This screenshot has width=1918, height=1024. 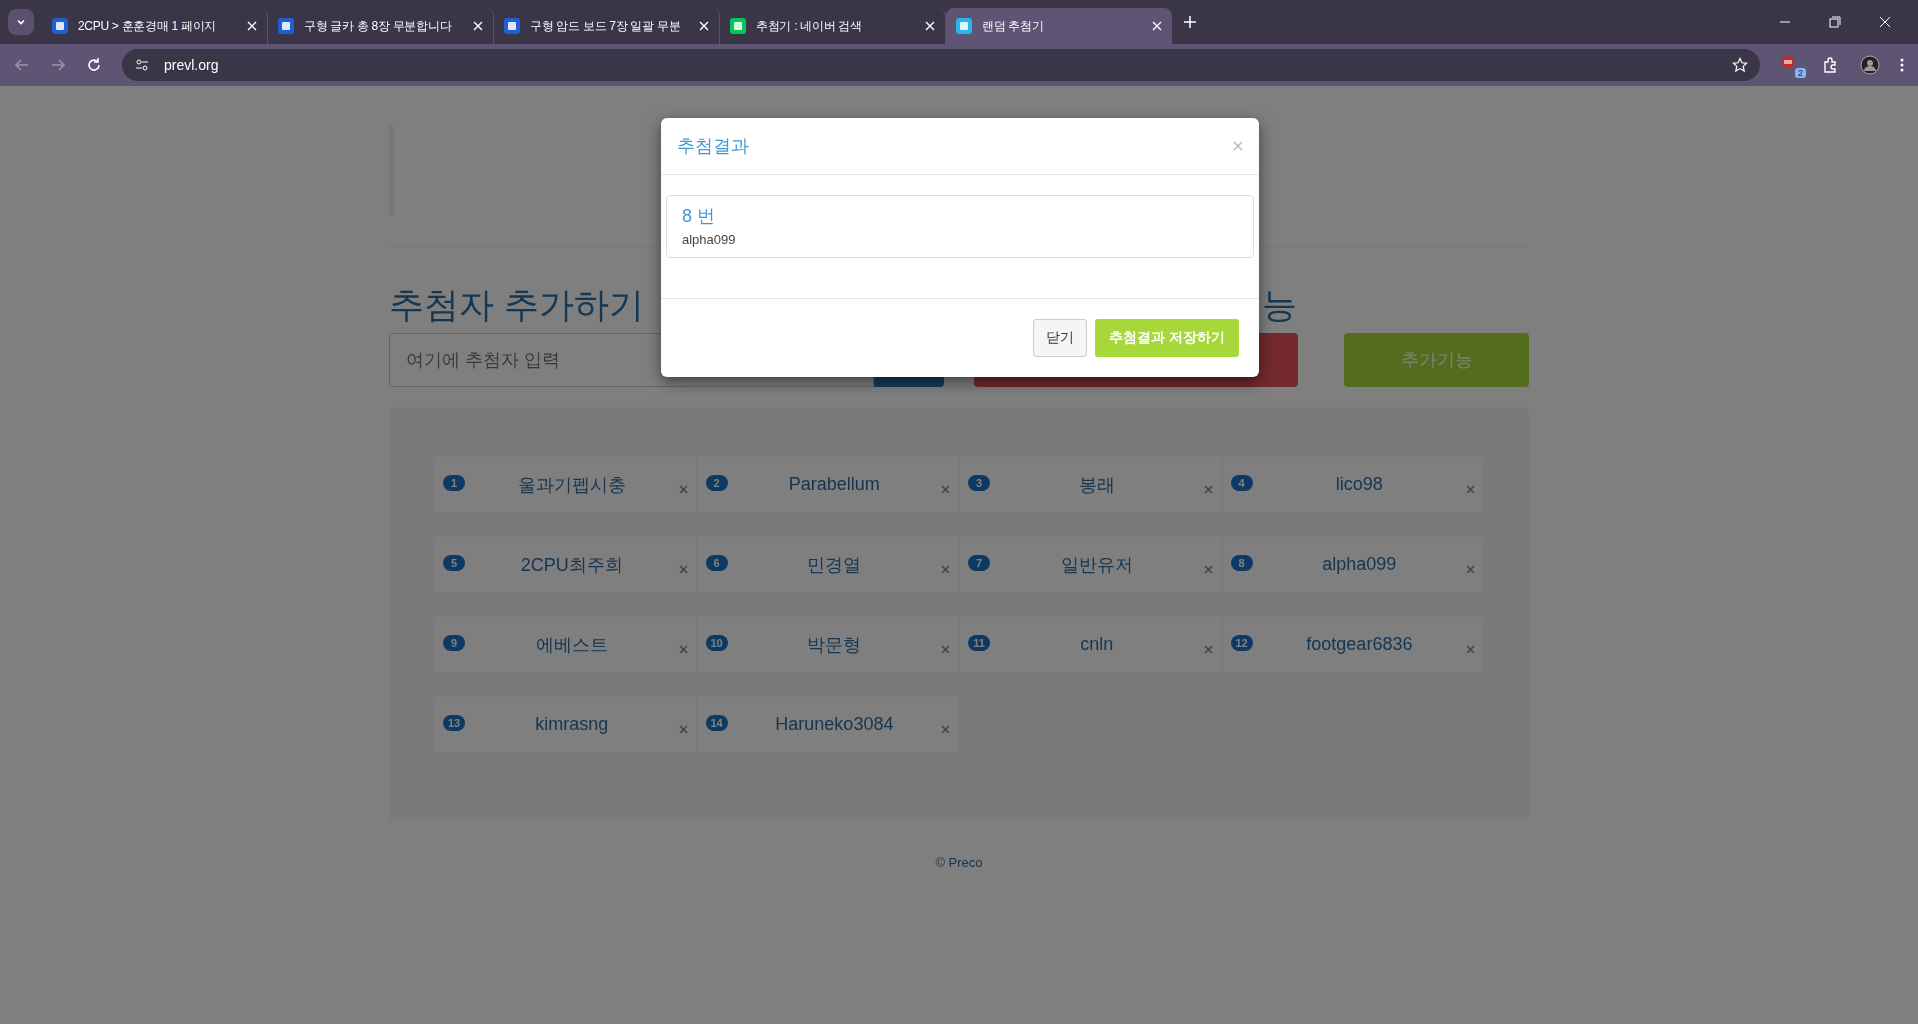 I want to click on entry-name: 울과기펩시충, so click(x=571, y=485).